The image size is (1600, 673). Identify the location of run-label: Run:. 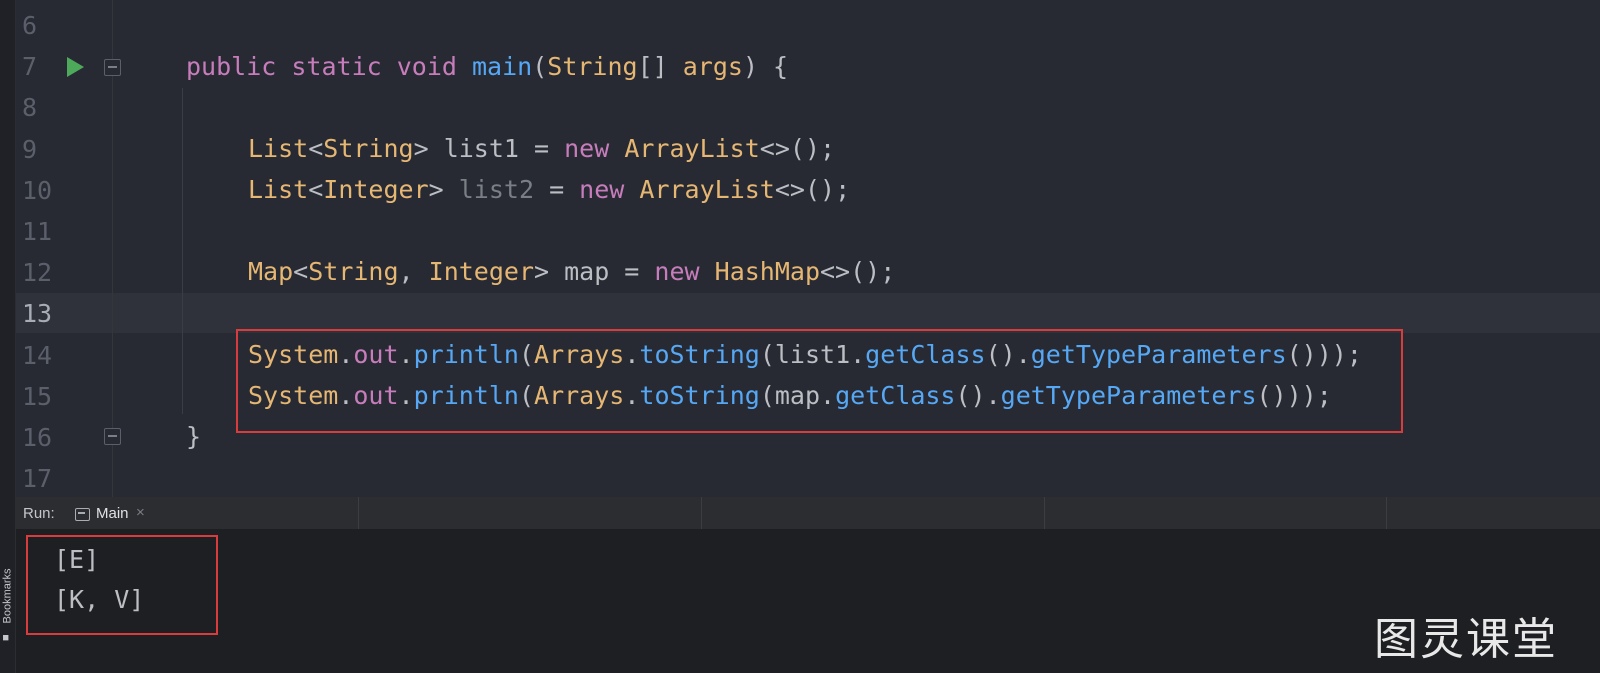
(39, 513).